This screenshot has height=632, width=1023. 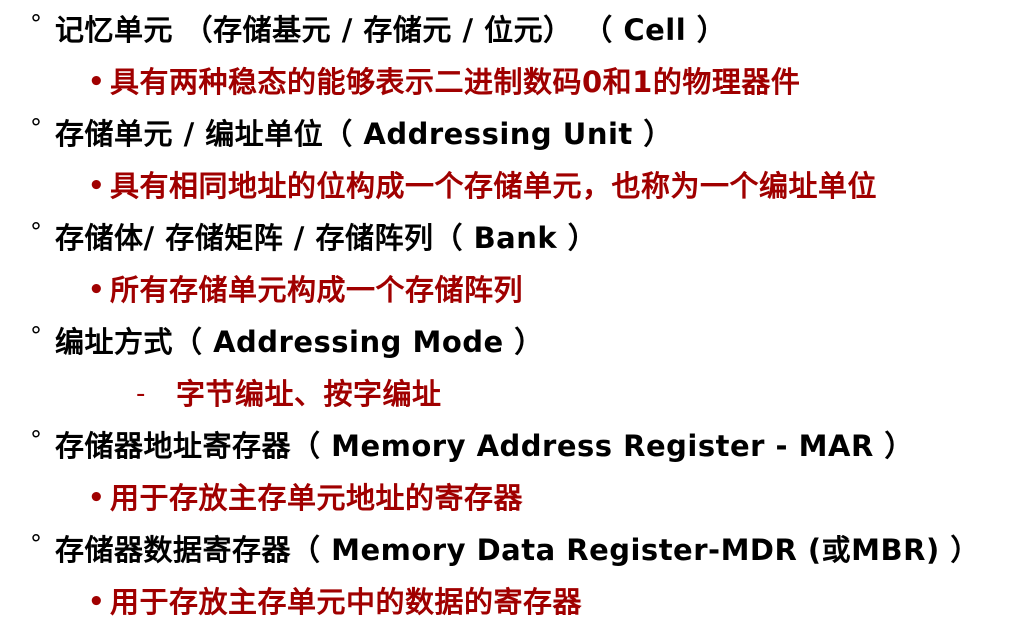 What do you see at coordinates (299, 342) in the screenshot?
I see `term-addressing-mode: 编址方式（ Addressing Mode ）` at bounding box center [299, 342].